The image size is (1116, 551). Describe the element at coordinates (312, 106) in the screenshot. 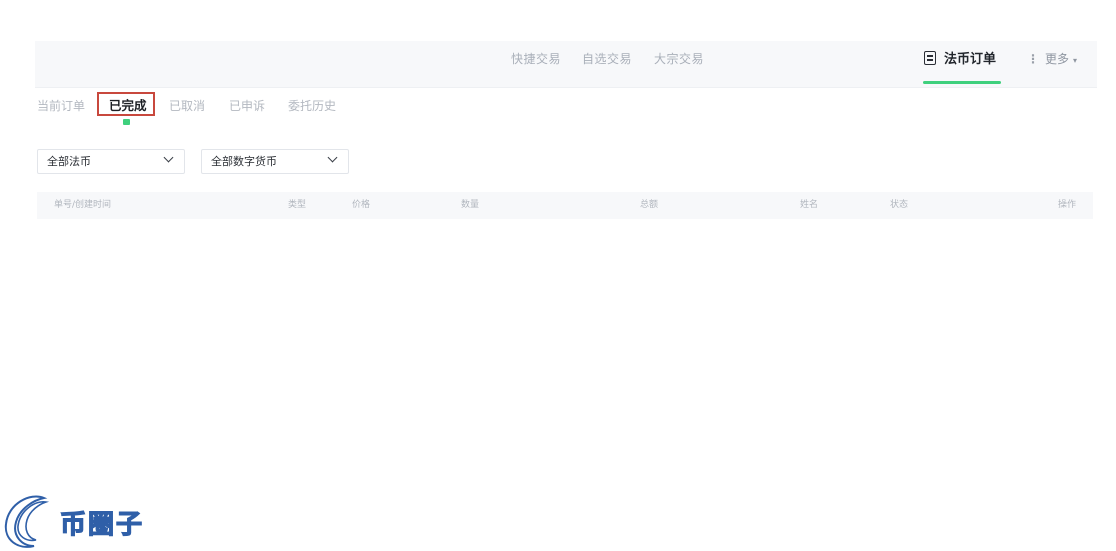

I see `tab-order-history: 委托历史` at that location.